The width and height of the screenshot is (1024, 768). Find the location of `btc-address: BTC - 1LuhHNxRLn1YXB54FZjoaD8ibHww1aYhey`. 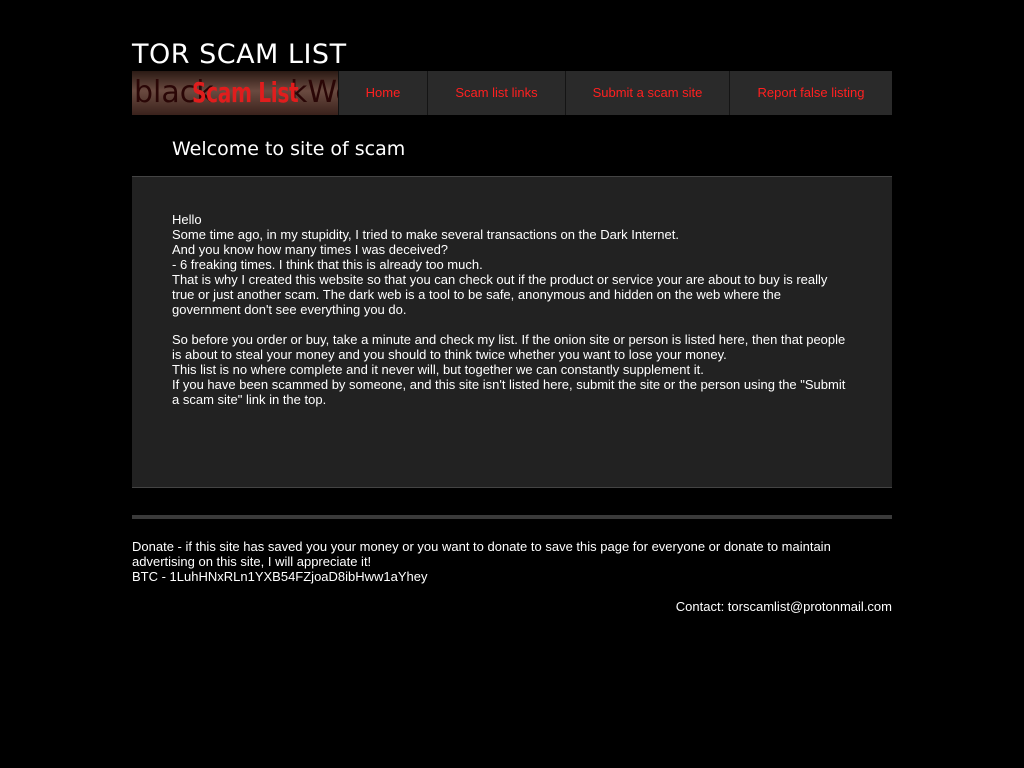

btc-address: BTC - 1LuhHNxRLn1YXB54FZjoaD8ibHww1aYhey is located at coordinates (492, 576).